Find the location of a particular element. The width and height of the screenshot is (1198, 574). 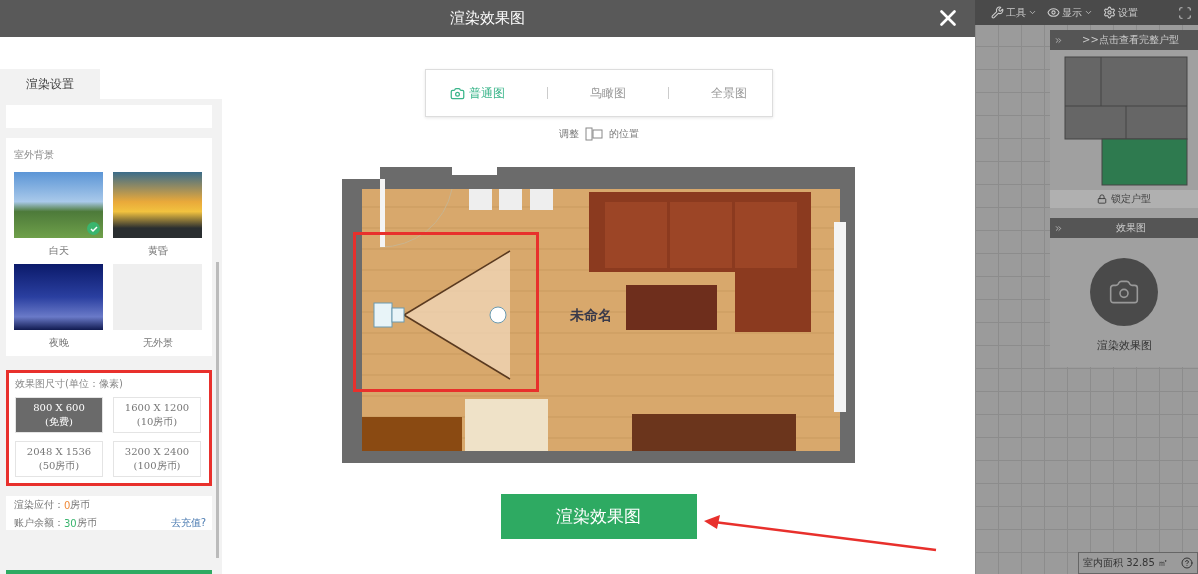

section-title: 效果图尺寸(单位：像素) is located at coordinates (69, 384).